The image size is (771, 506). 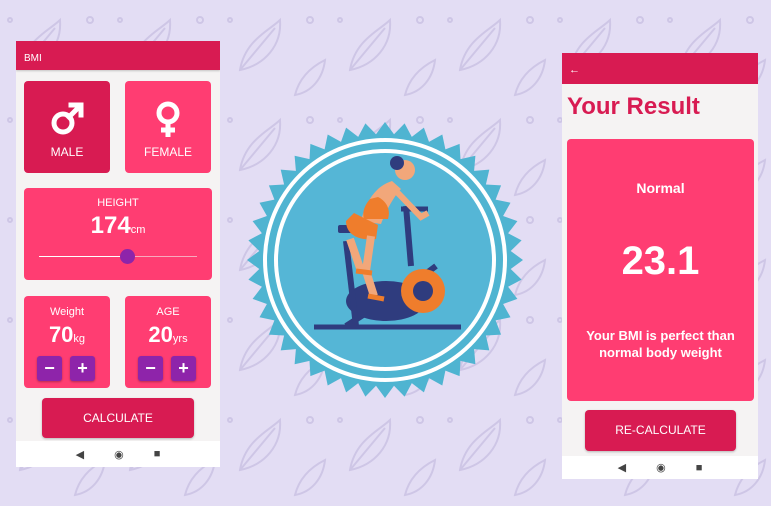 What do you see at coordinates (118, 418) in the screenshot?
I see `calculate-button: CALCULATE` at bounding box center [118, 418].